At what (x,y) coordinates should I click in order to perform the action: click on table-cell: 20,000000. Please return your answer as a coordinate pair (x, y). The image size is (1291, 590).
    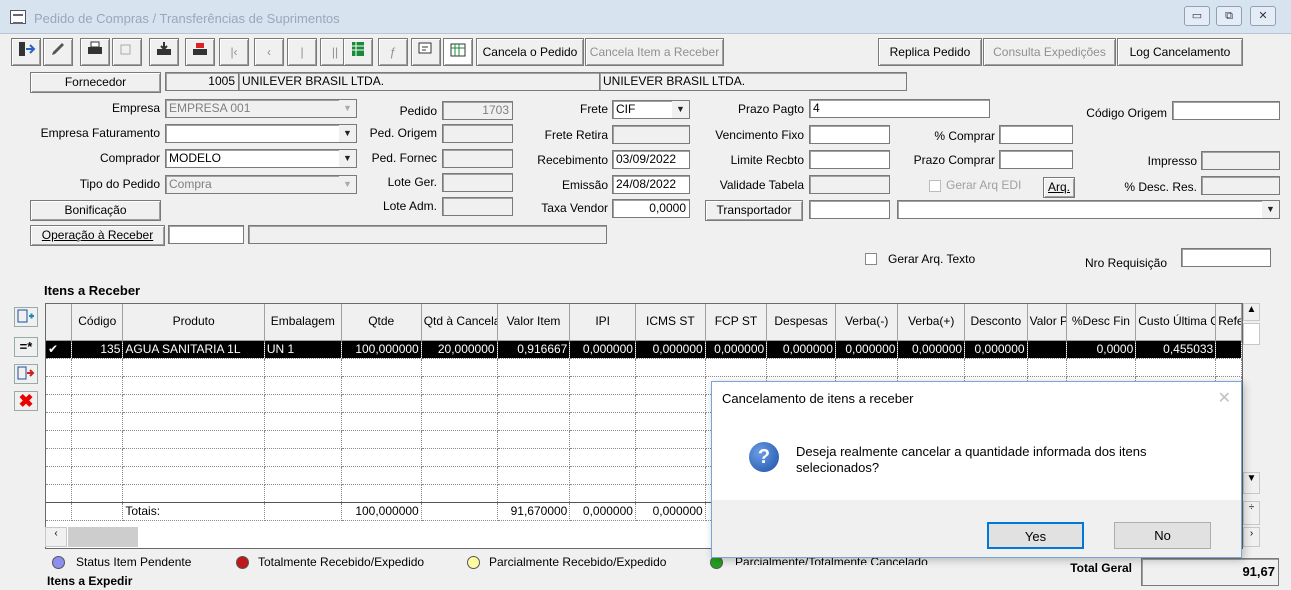
    Looking at the image, I should click on (459, 349).